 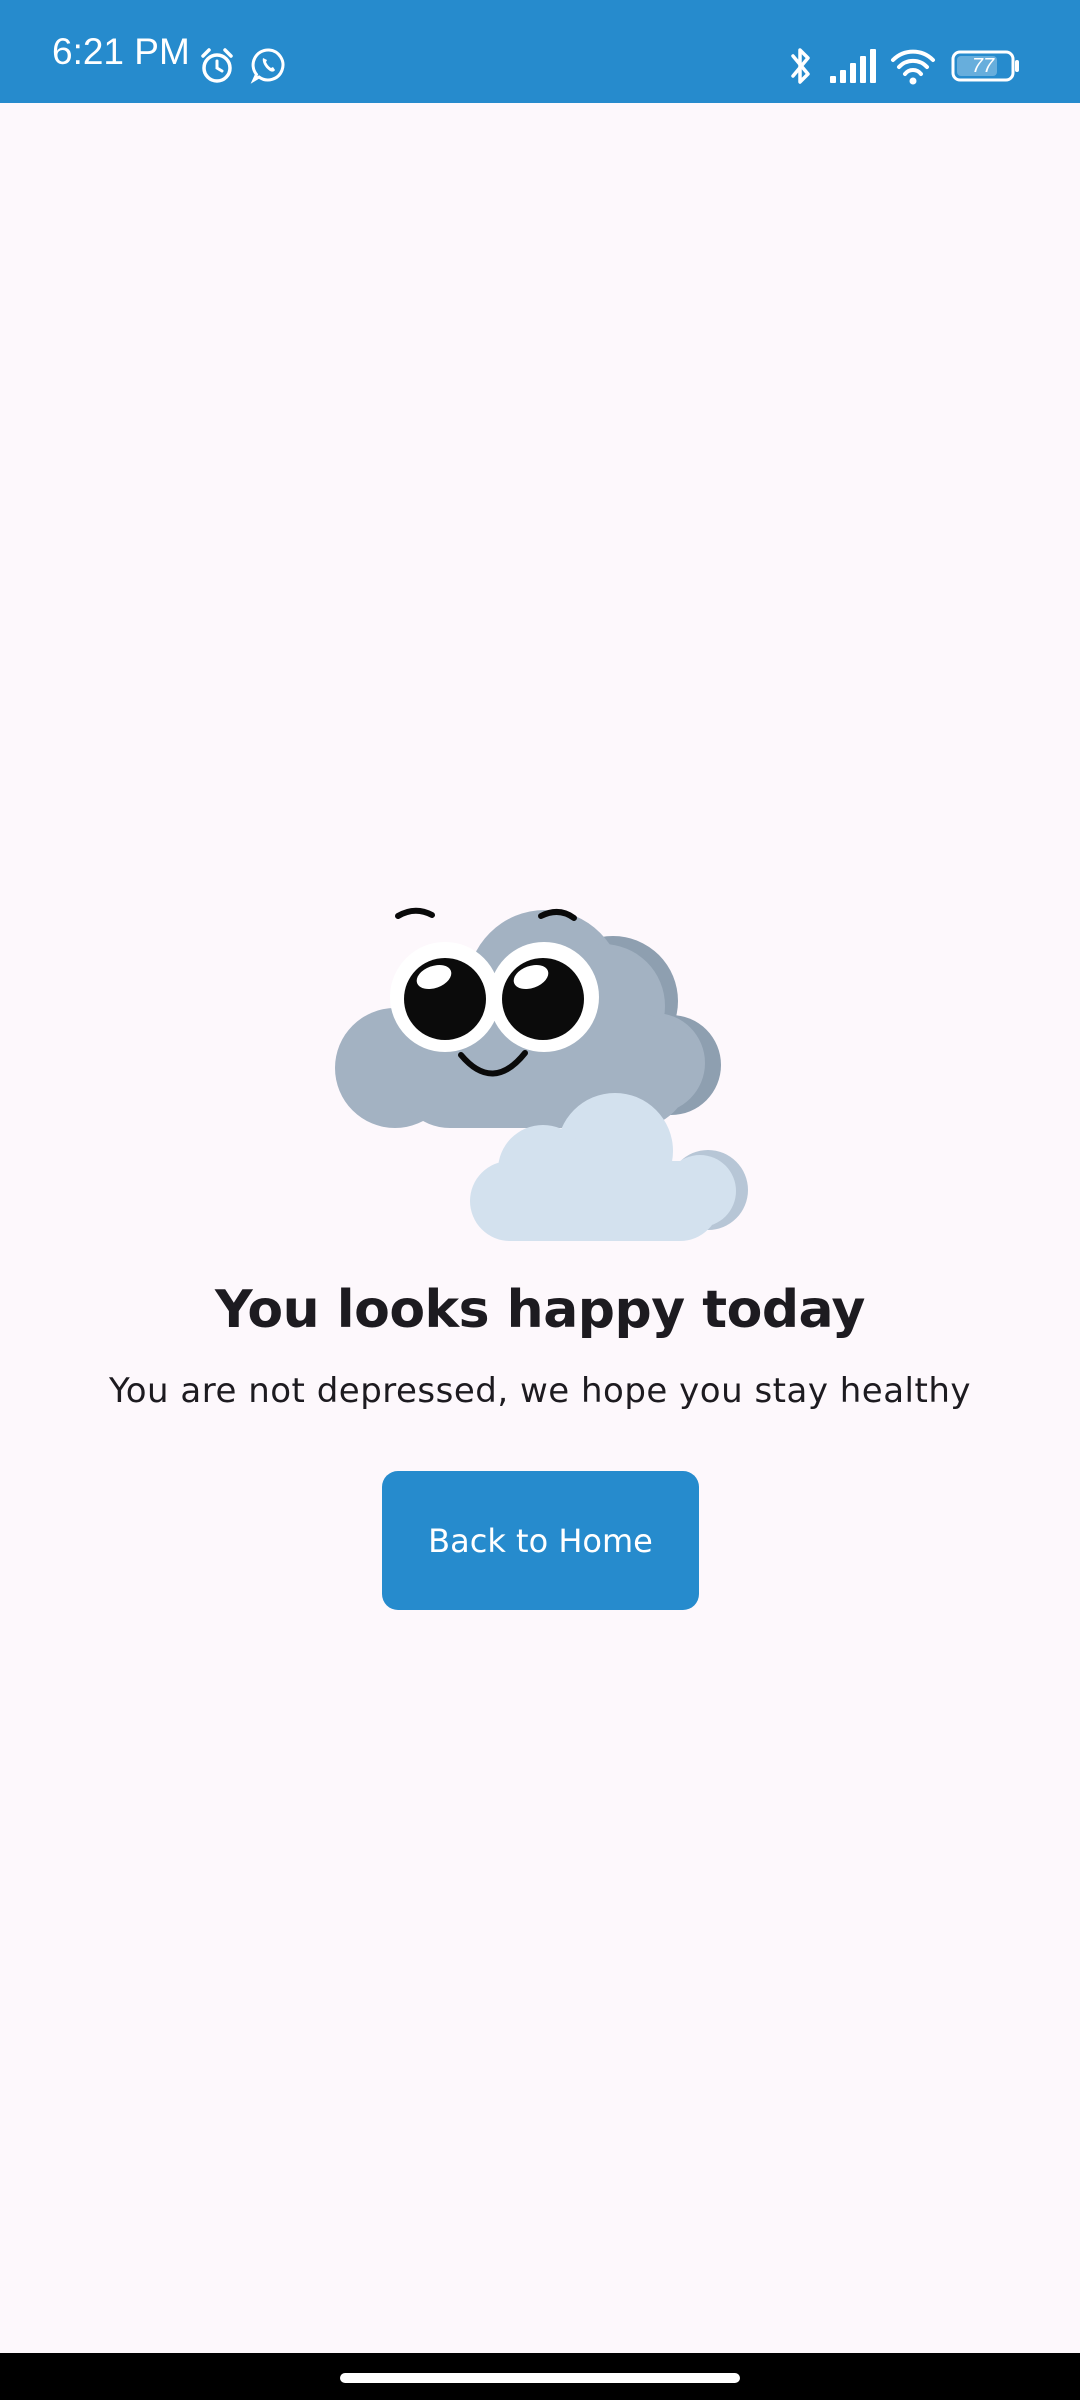 What do you see at coordinates (800, 66) in the screenshot?
I see `bluetooth-icon` at bounding box center [800, 66].